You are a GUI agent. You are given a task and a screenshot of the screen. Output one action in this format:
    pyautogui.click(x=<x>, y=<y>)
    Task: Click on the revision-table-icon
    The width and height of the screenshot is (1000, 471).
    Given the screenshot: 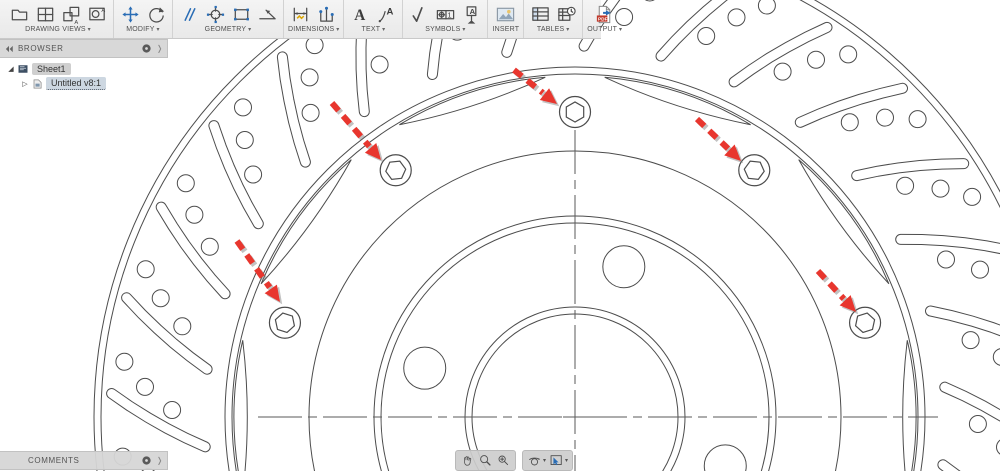 What is the action you would take?
    pyautogui.click(x=566, y=13)
    